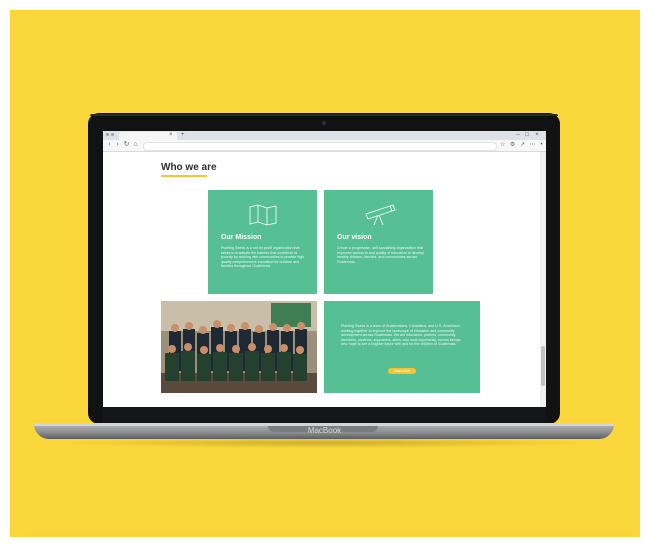 The image size is (646, 546). Describe the element at coordinates (537, 135) in the screenshot. I see `close-window-button: ×` at that location.